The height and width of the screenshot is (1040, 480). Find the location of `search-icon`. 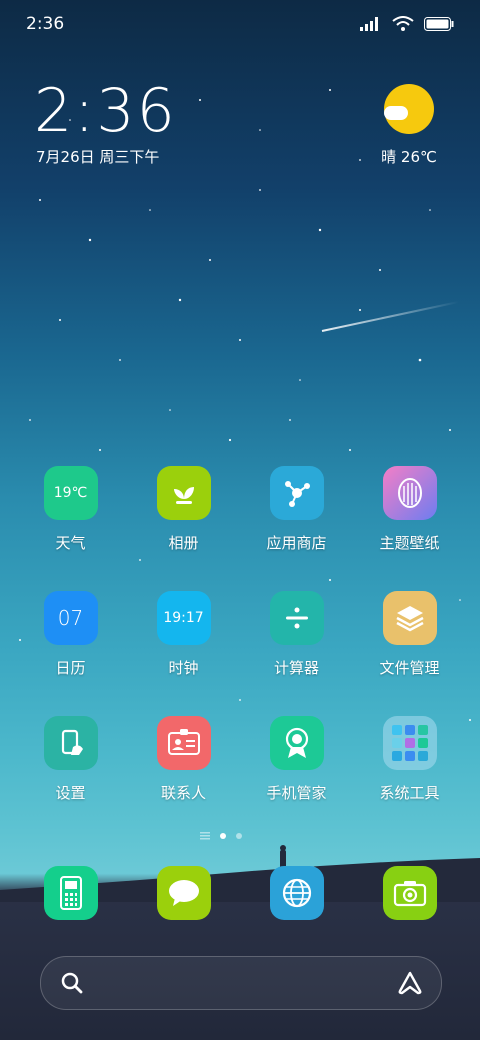

search-icon is located at coordinates (72, 983).